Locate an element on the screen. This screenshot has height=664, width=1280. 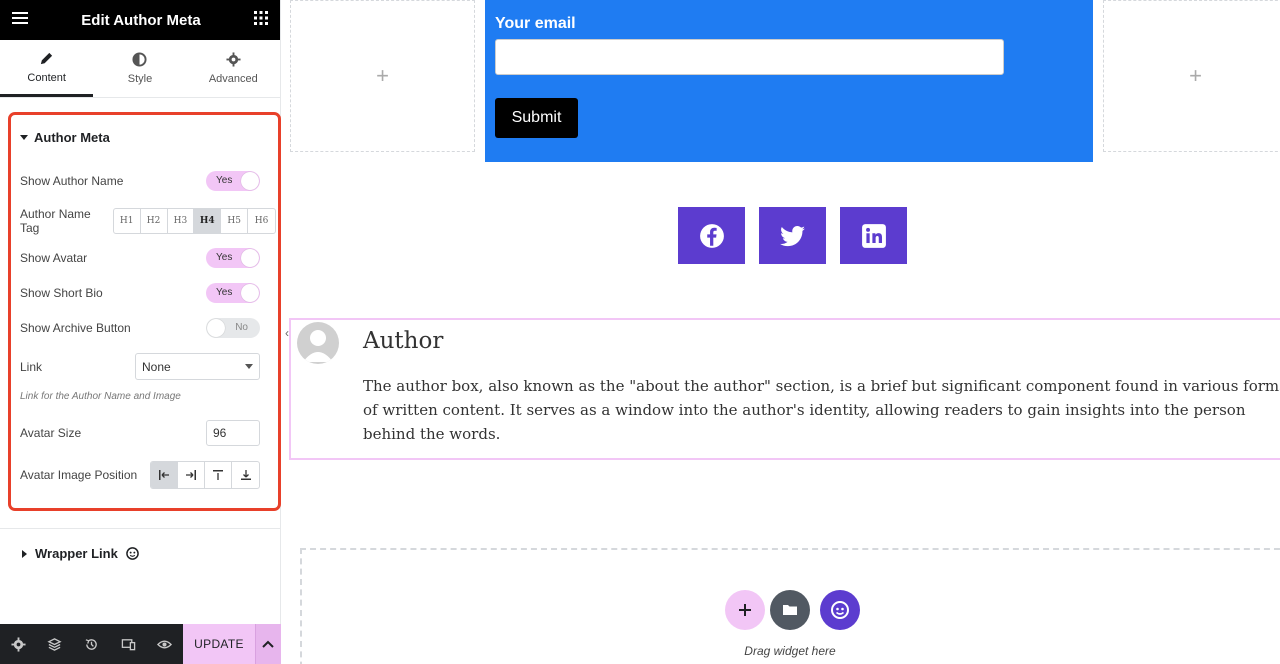
show-short-bio-toggle: Yes is located at coordinates (233, 293).